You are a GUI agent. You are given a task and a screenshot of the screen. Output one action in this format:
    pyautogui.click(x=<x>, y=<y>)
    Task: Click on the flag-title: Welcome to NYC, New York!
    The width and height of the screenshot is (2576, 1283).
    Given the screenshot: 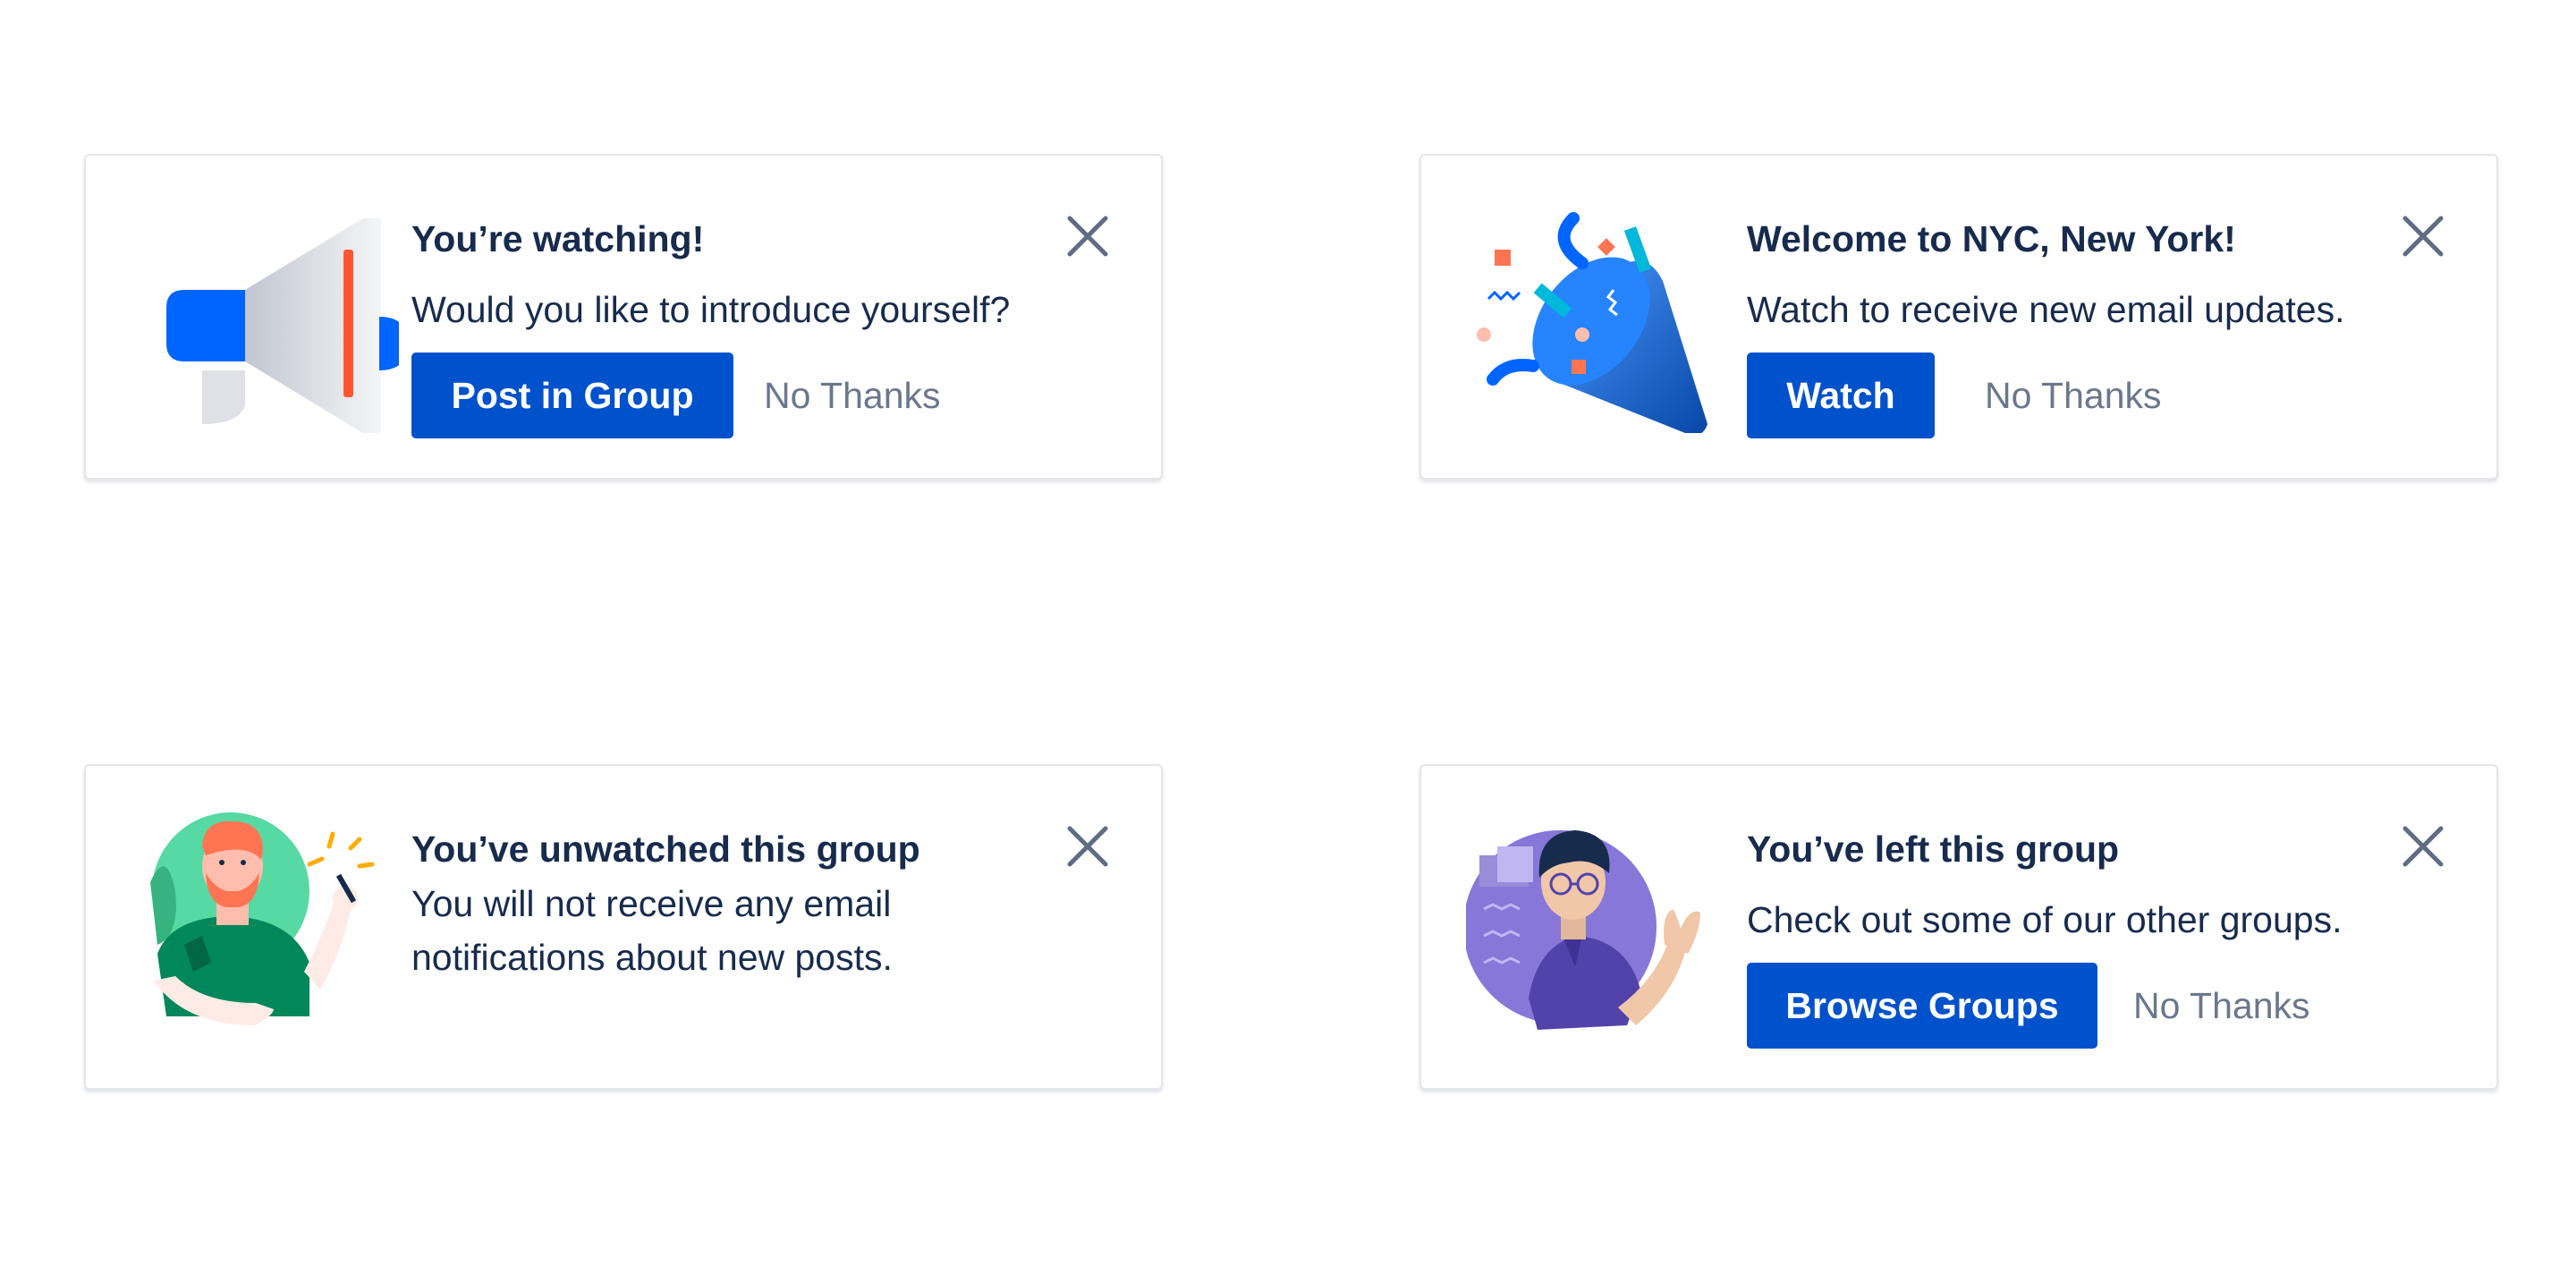 What is the action you would take?
    pyautogui.click(x=1991, y=238)
    